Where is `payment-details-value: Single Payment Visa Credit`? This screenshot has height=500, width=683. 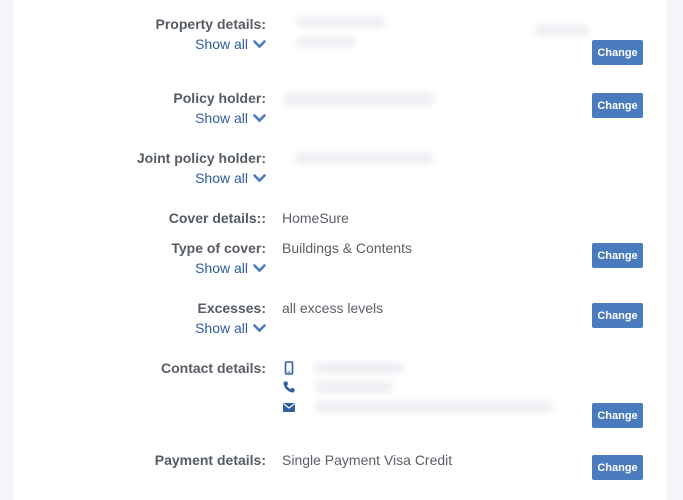 payment-details-value: Single Payment Visa Credit is located at coordinates (367, 460).